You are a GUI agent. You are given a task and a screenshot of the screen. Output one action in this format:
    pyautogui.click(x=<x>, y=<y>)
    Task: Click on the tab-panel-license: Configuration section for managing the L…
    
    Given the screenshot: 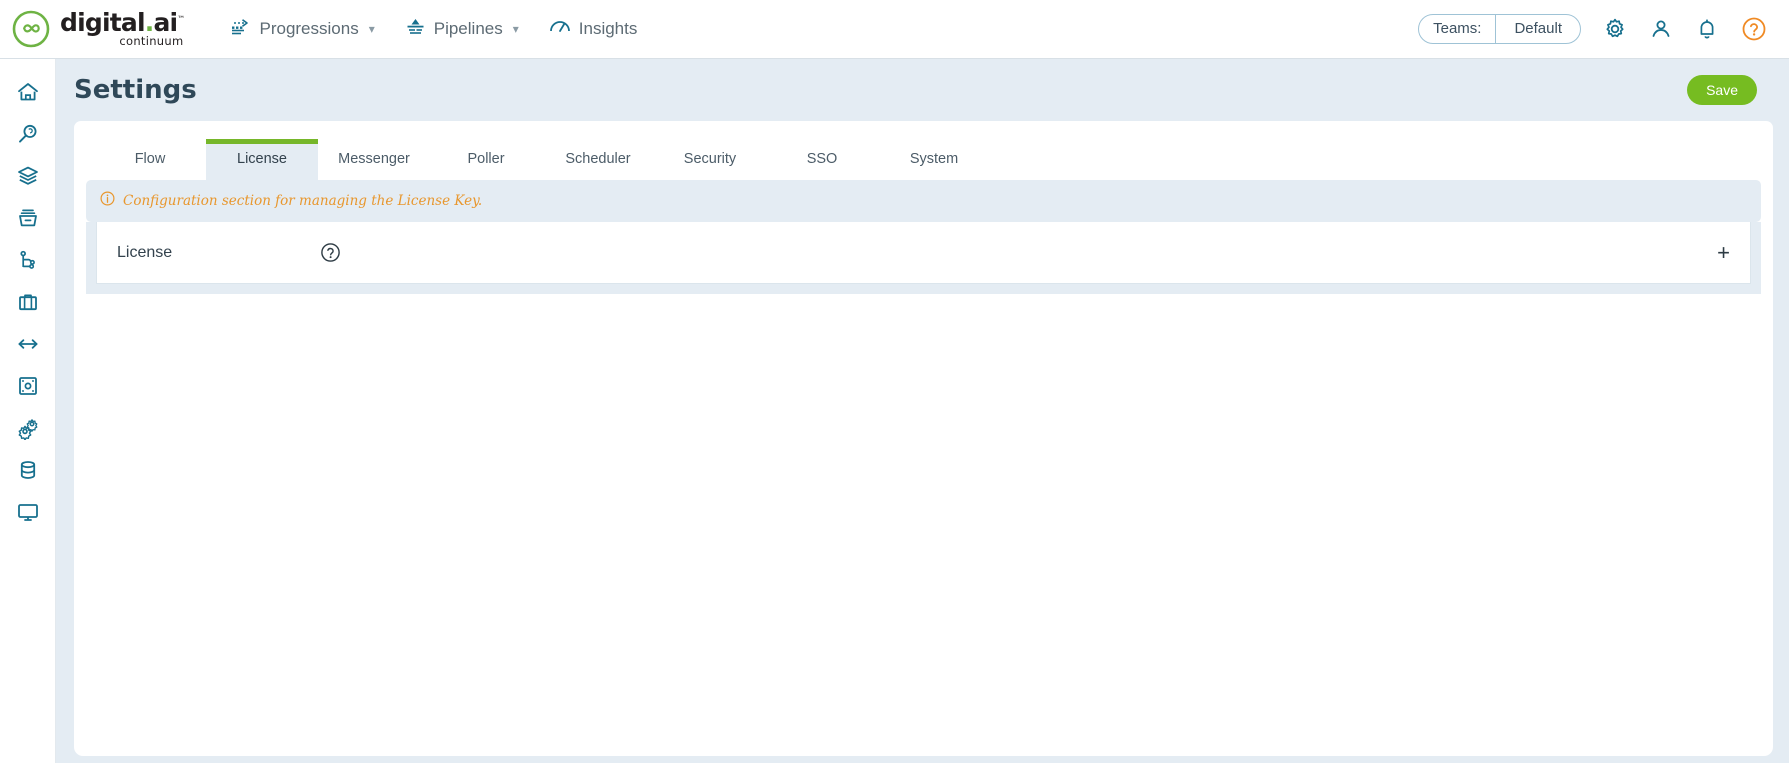 What is the action you would take?
    pyautogui.click(x=923, y=237)
    